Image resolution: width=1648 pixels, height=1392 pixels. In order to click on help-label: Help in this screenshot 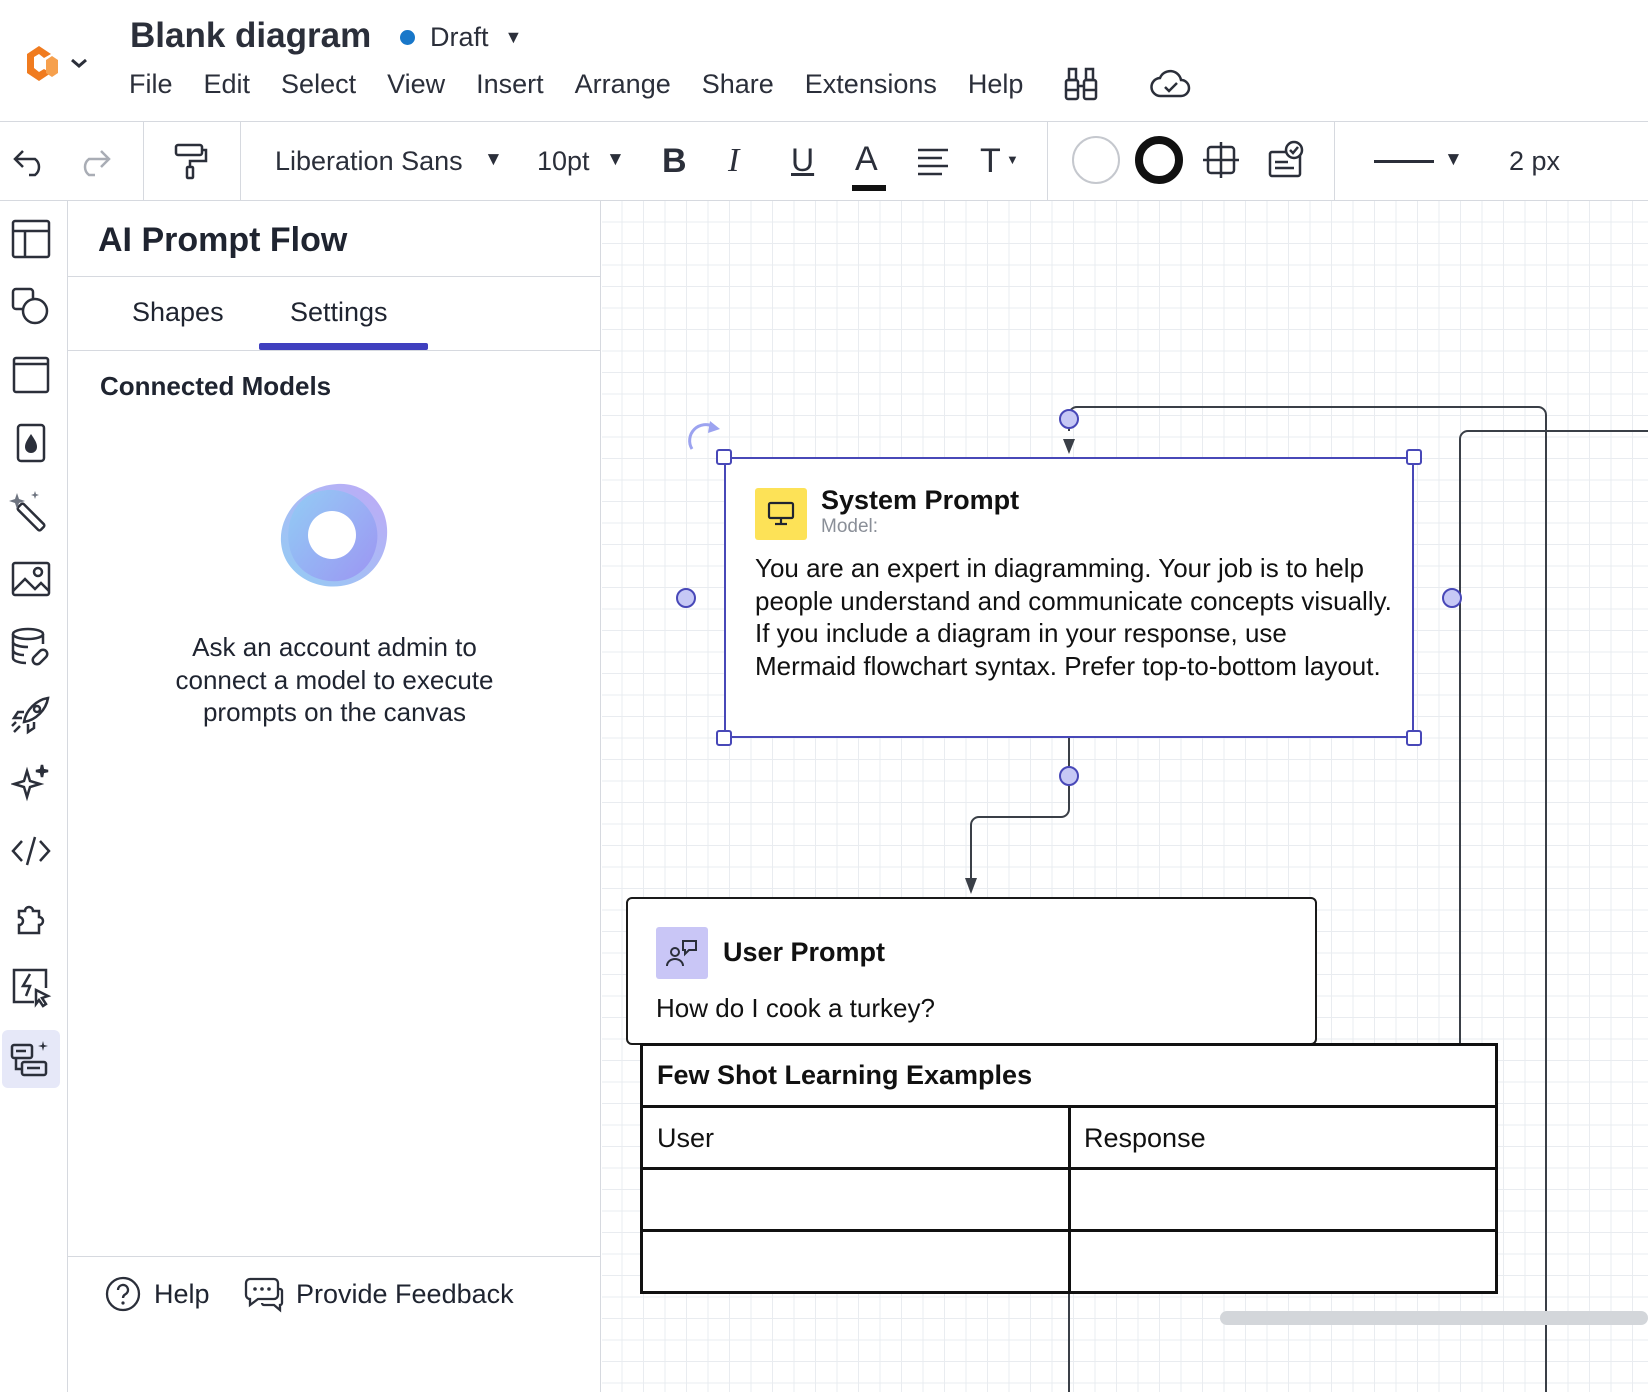, I will do `click(182, 1293)`.